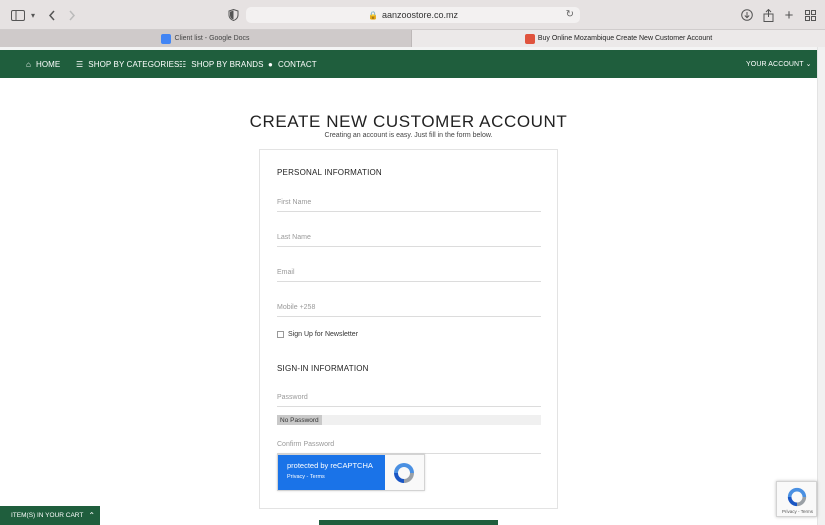 This screenshot has height=525, width=825. I want to click on store-favicon-icon, so click(529, 38).